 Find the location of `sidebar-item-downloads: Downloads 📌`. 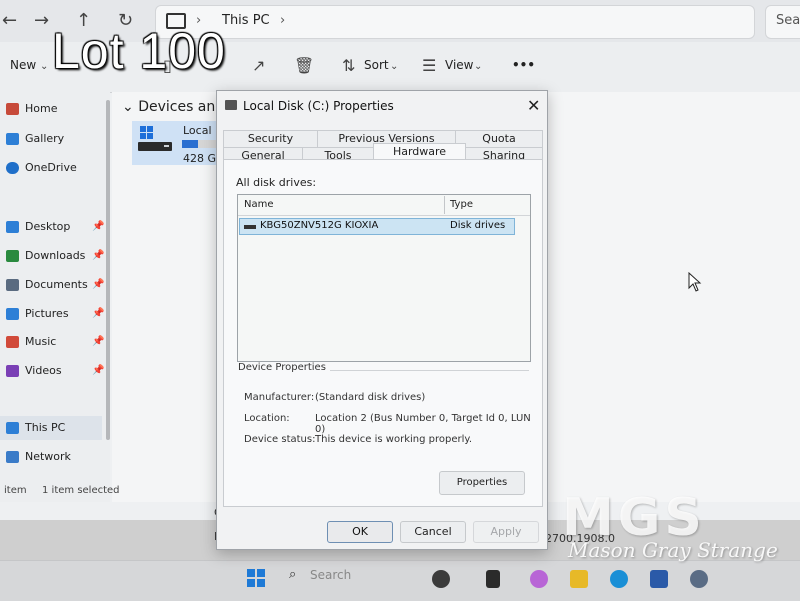

sidebar-item-downloads: Downloads 📌 is located at coordinates (55, 256).